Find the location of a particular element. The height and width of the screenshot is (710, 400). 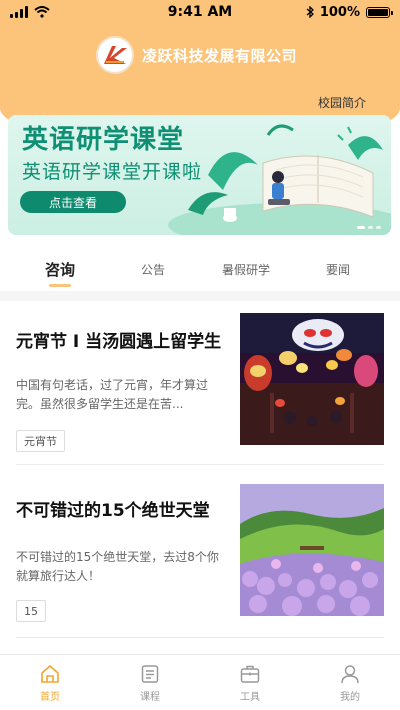

article-title: 不可错过的15个绝世天堂 is located at coordinates (113, 511).